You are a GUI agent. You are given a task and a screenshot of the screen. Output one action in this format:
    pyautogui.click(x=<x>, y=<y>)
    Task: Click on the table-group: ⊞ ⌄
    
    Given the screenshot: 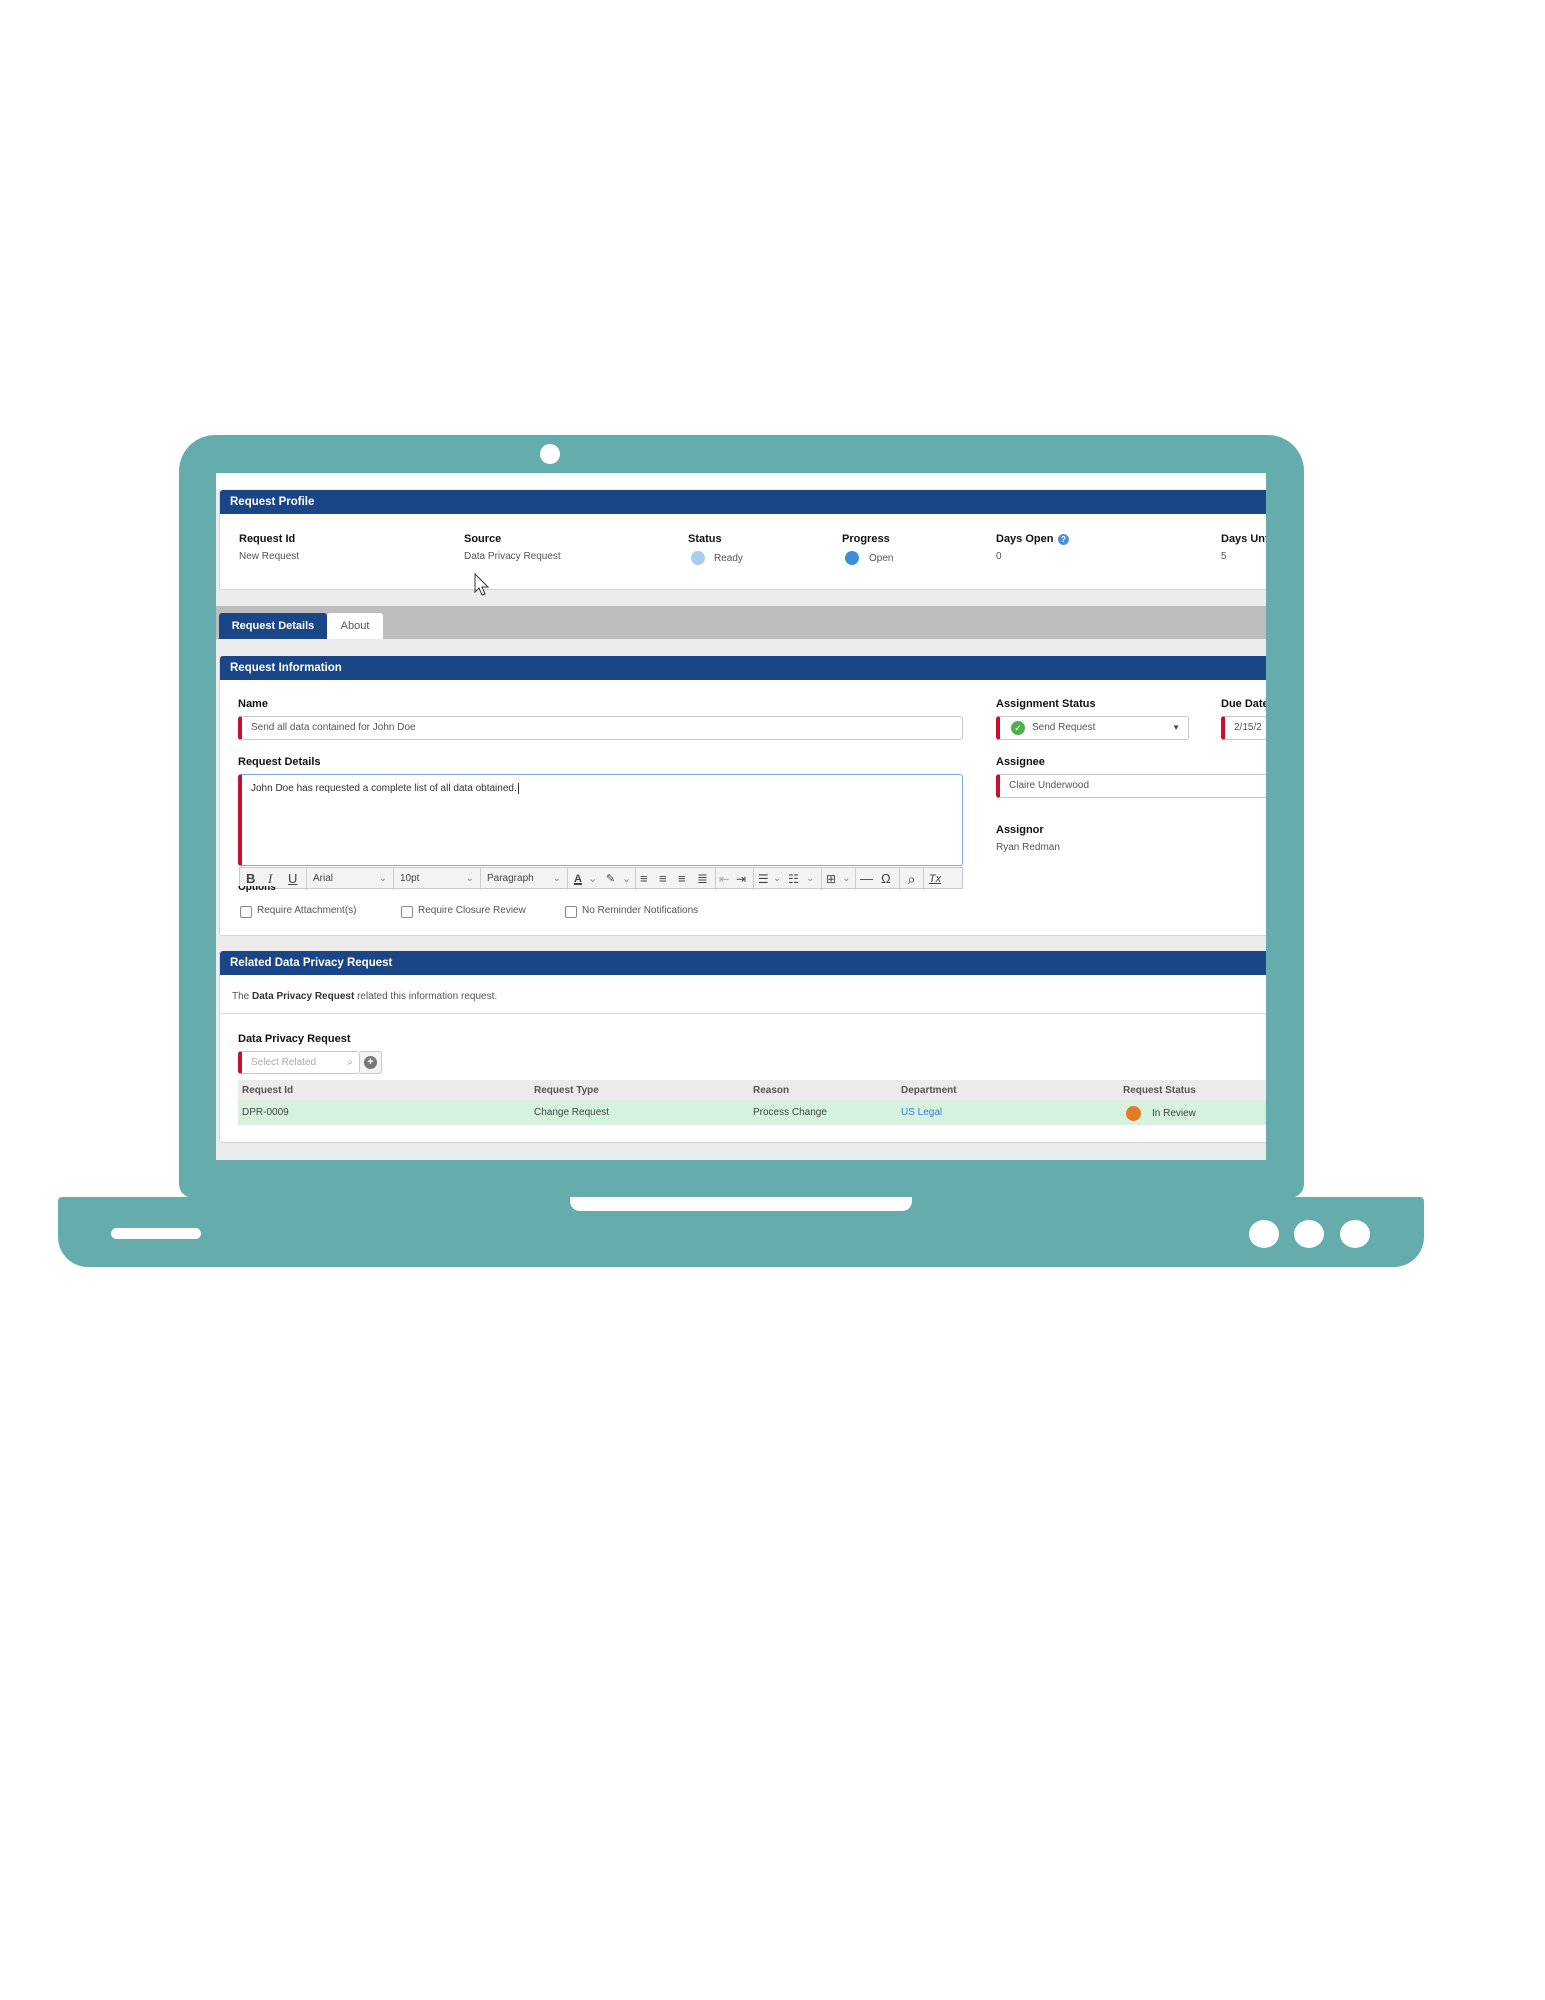 What is the action you would take?
    pyautogui.click(x=839, y=879)
    